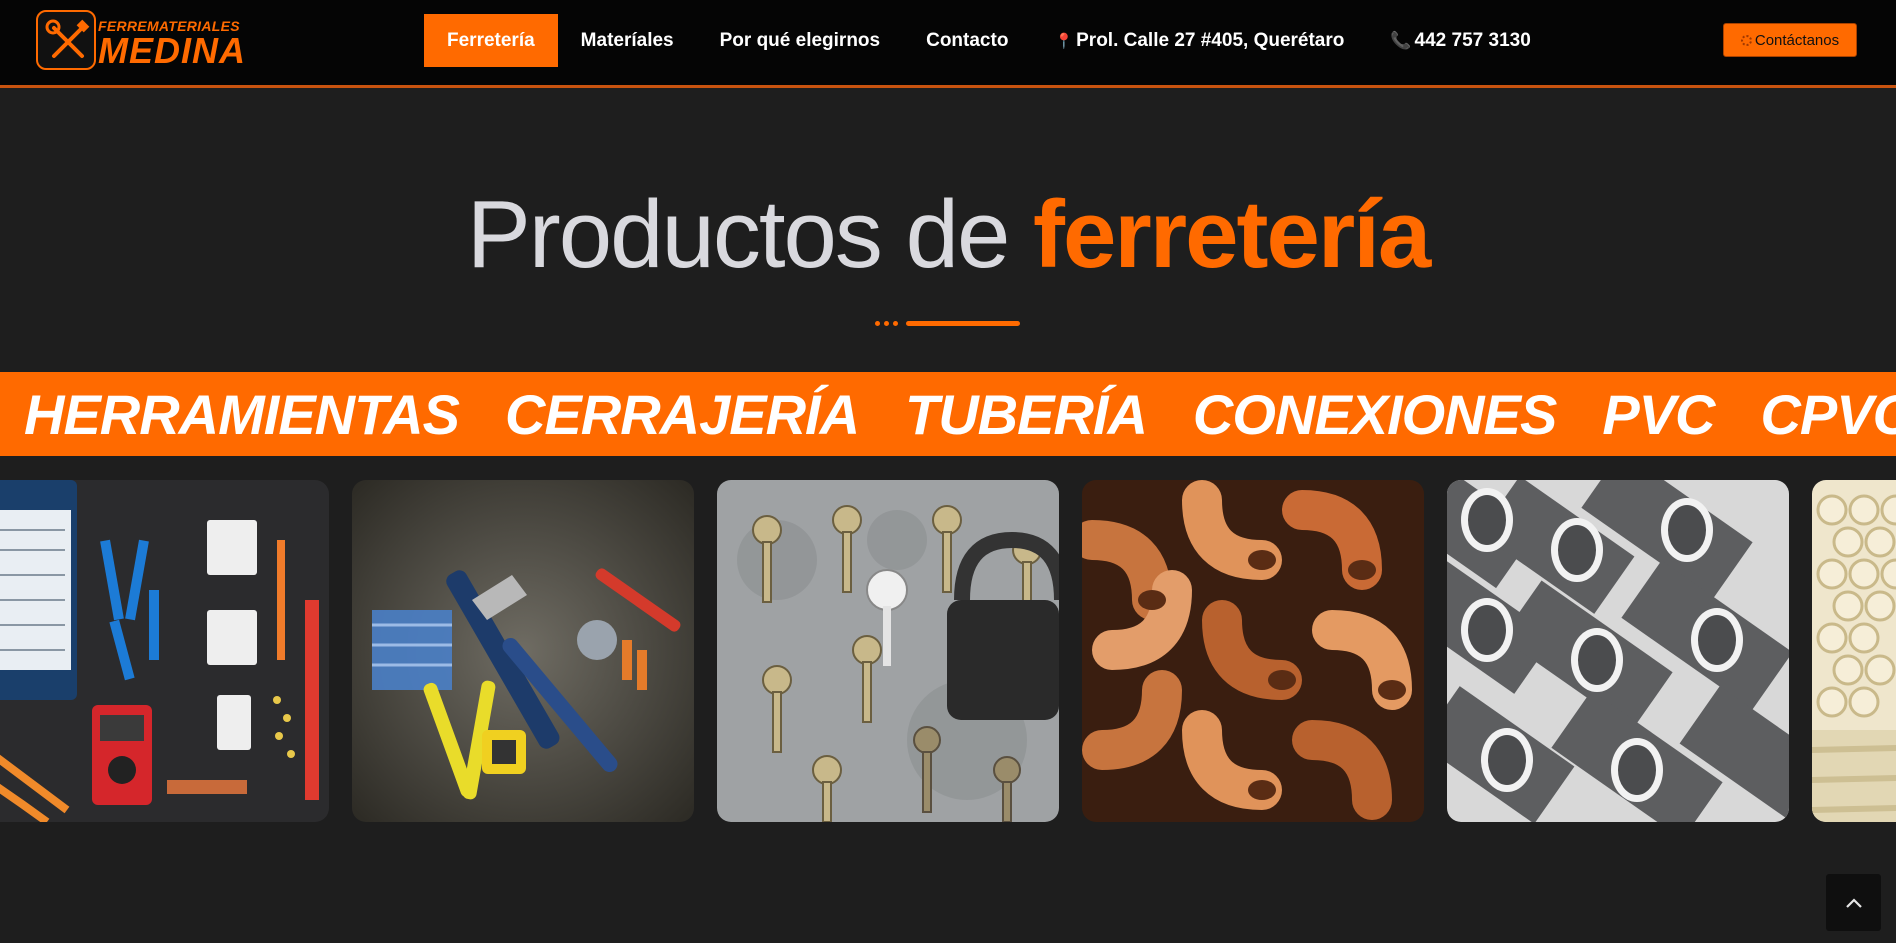  Describe the element at coordinates (967, 40) in the screenshot. I see `nav-item-contacto: Contacto` at that location.